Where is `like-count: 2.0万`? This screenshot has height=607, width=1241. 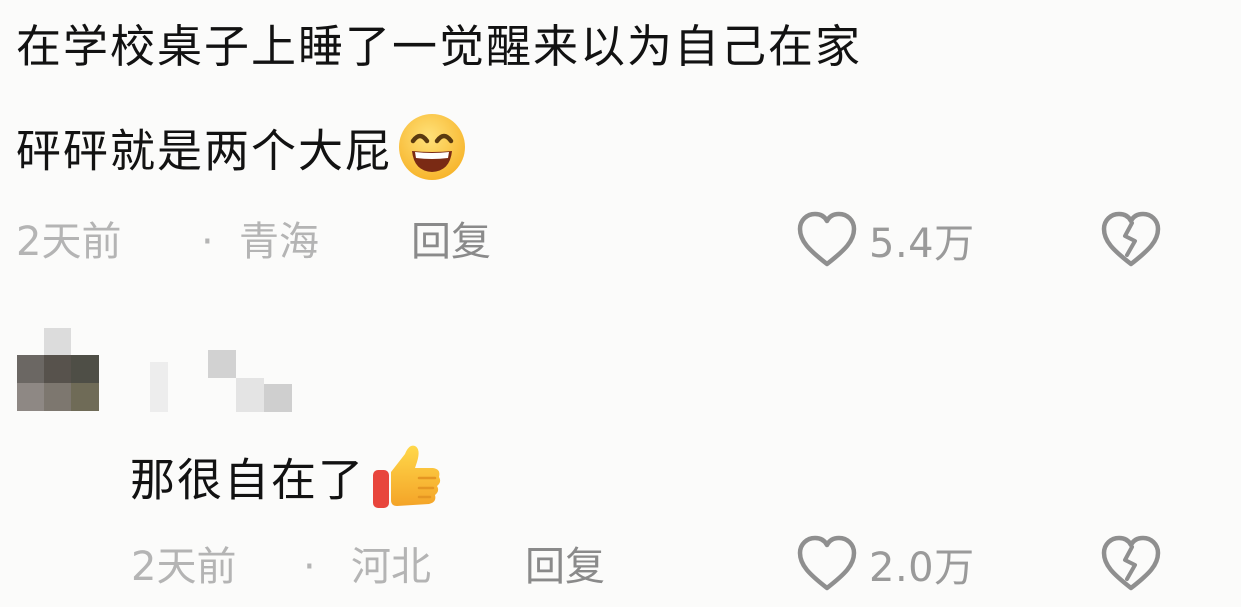 like-count: 2.0万 is located at coordinates (922, 568).